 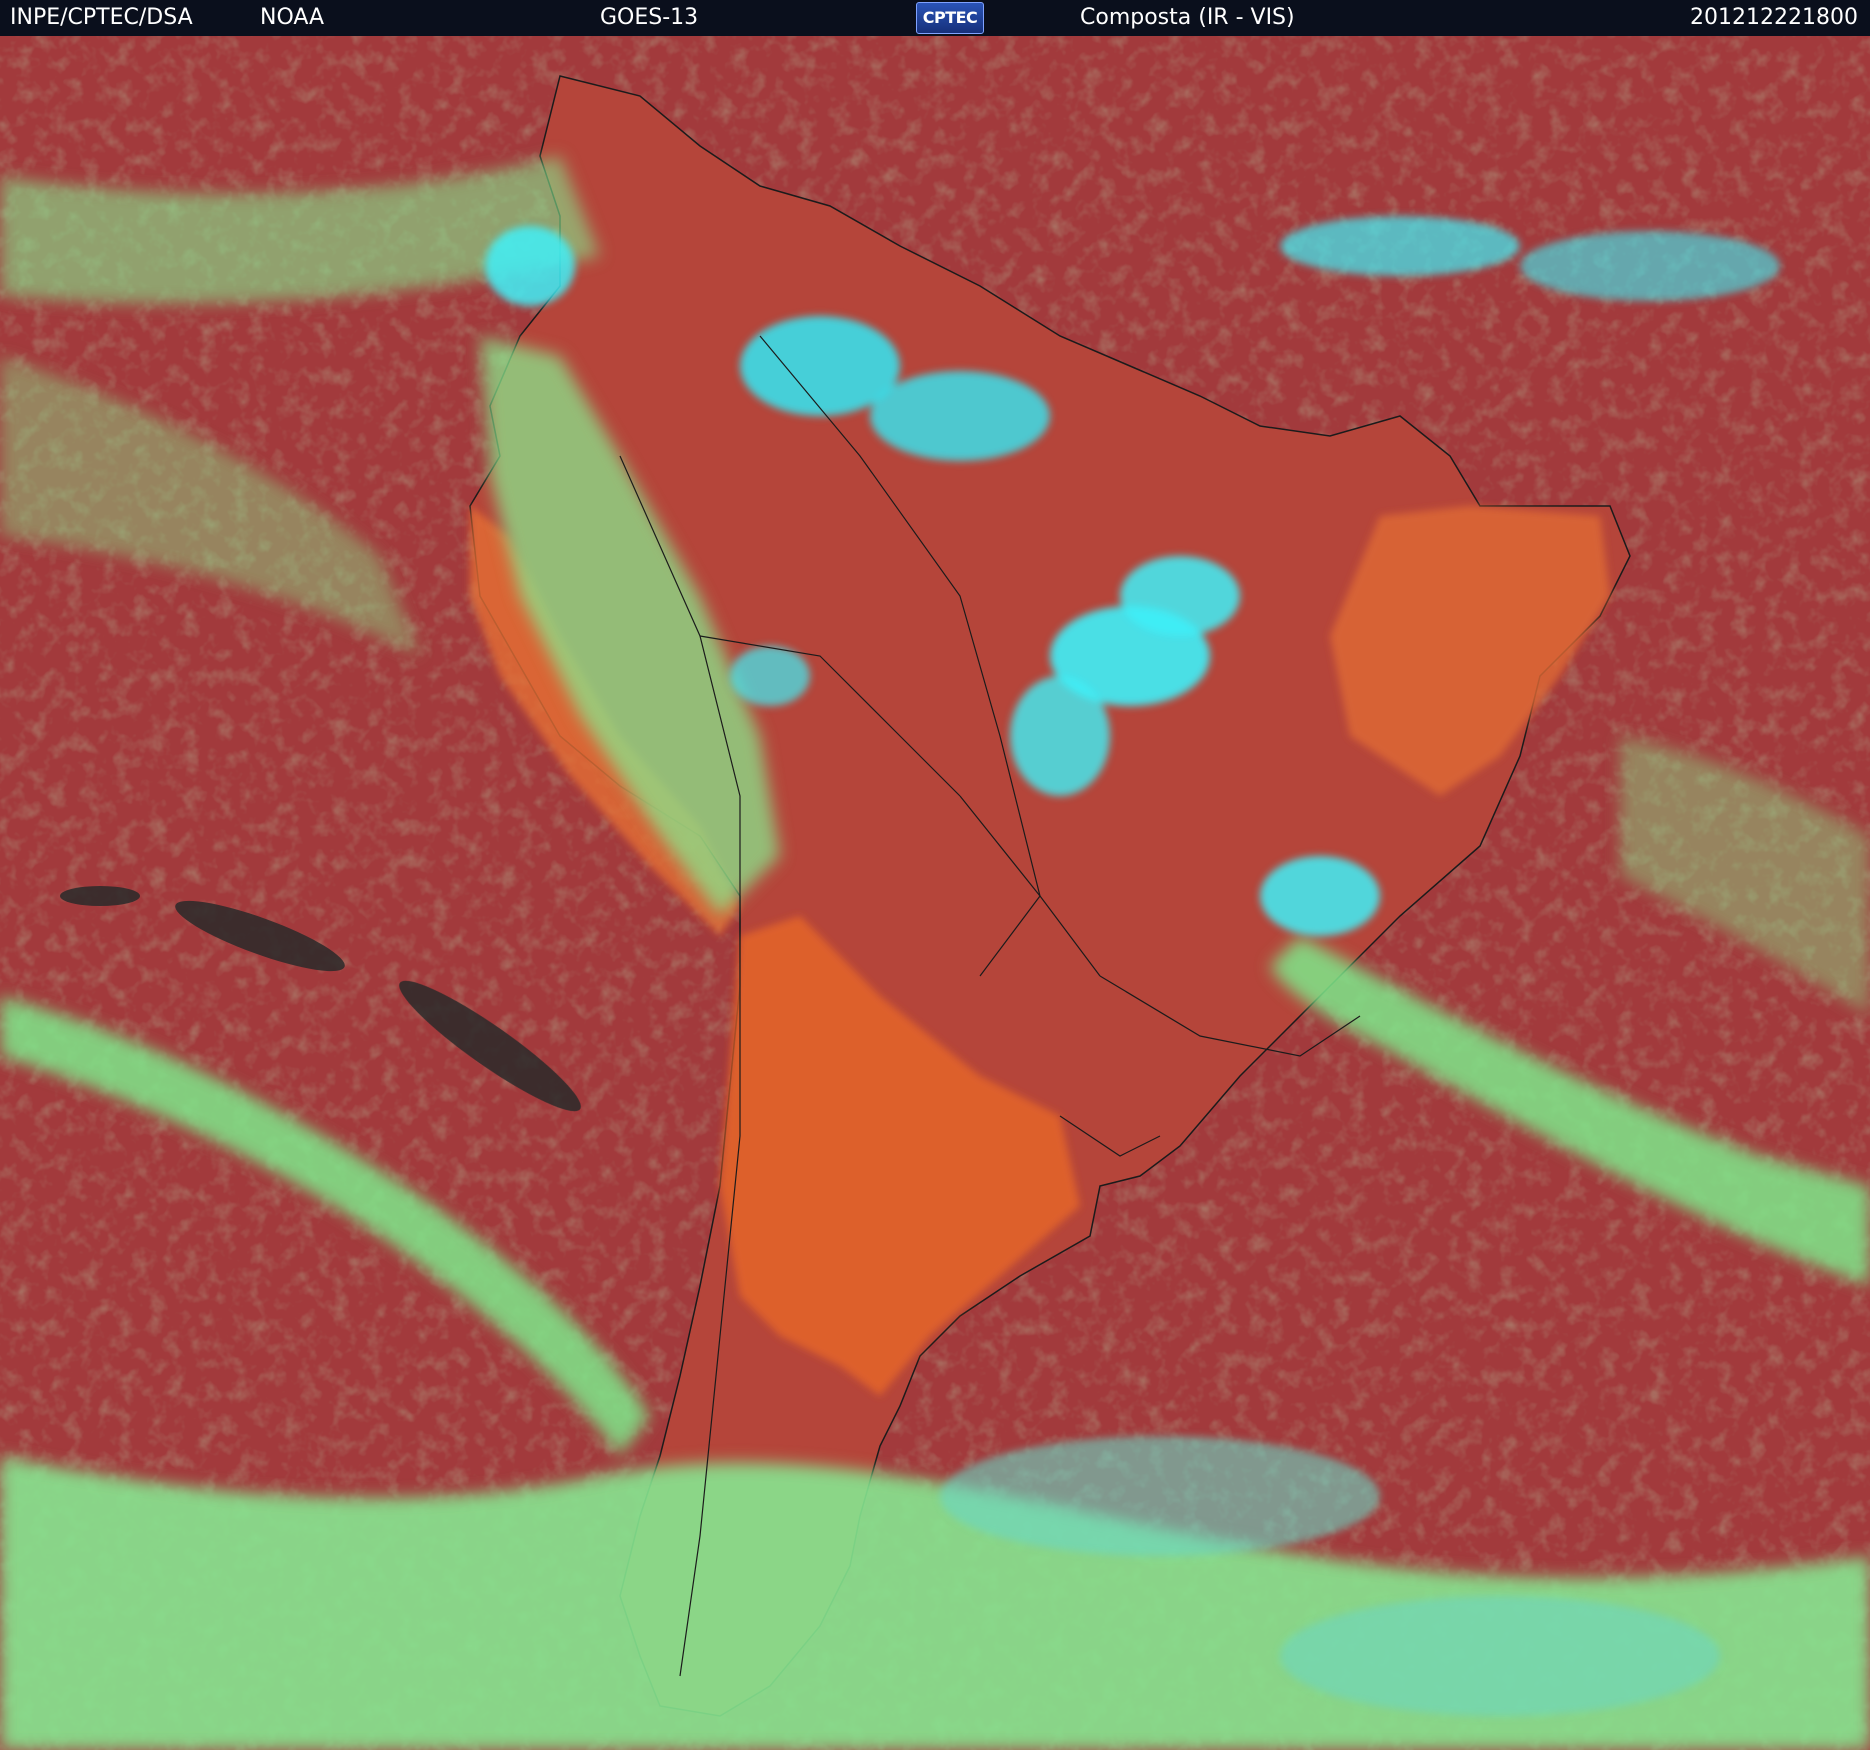 I want to click on convection-colombia, so click(x=530, y=266).